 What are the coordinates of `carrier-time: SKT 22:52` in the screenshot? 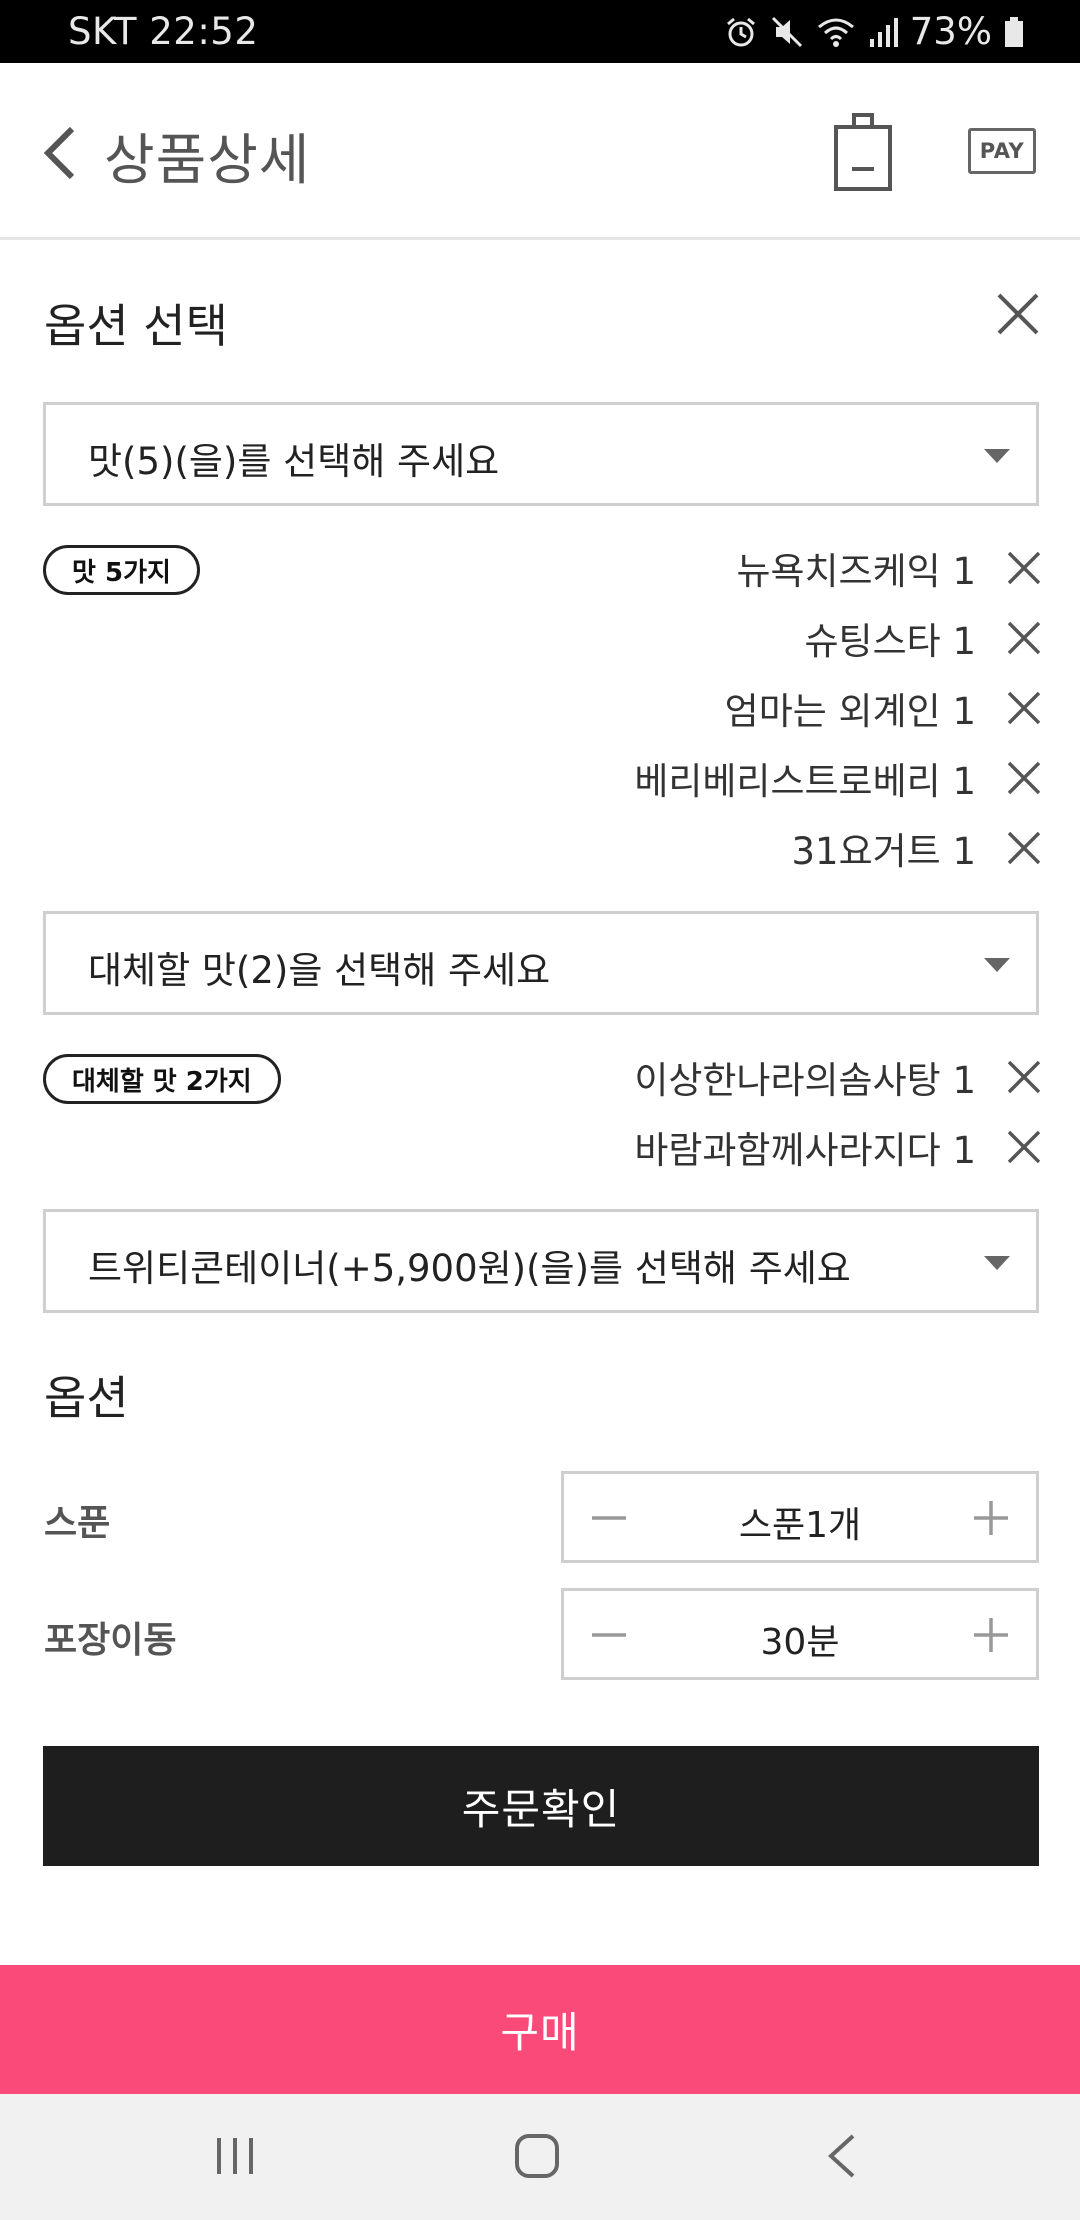 It's located at (163, 31).